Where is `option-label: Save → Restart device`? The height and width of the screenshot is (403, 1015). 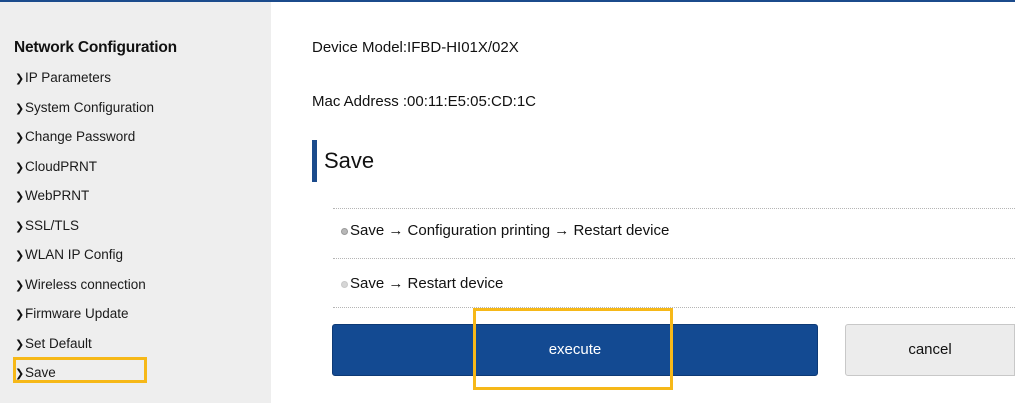 option-label: Save → Restart device is located at coordinates (427, 283).